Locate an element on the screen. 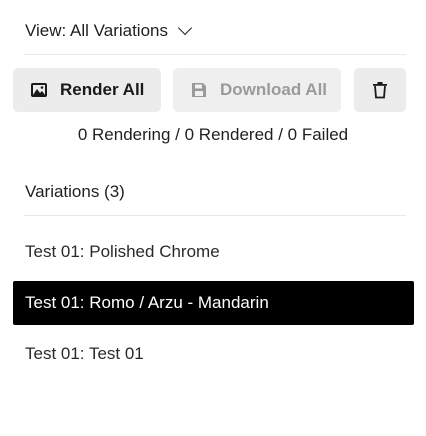 The height and width of the screenshot is (436, 426). list-item-selected: Test 01: Romo / Arzu - Mandarin is located at coordinates (213, 303).